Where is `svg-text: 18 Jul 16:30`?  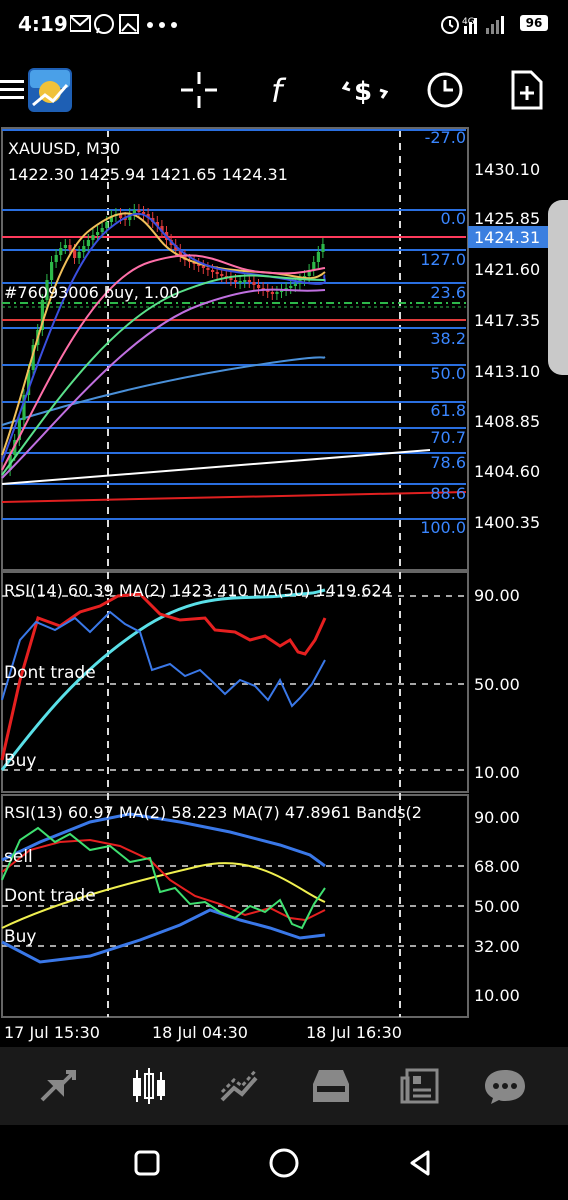
svg-text: 18 Jul 16:30 is located at coordinates (354, 1032).